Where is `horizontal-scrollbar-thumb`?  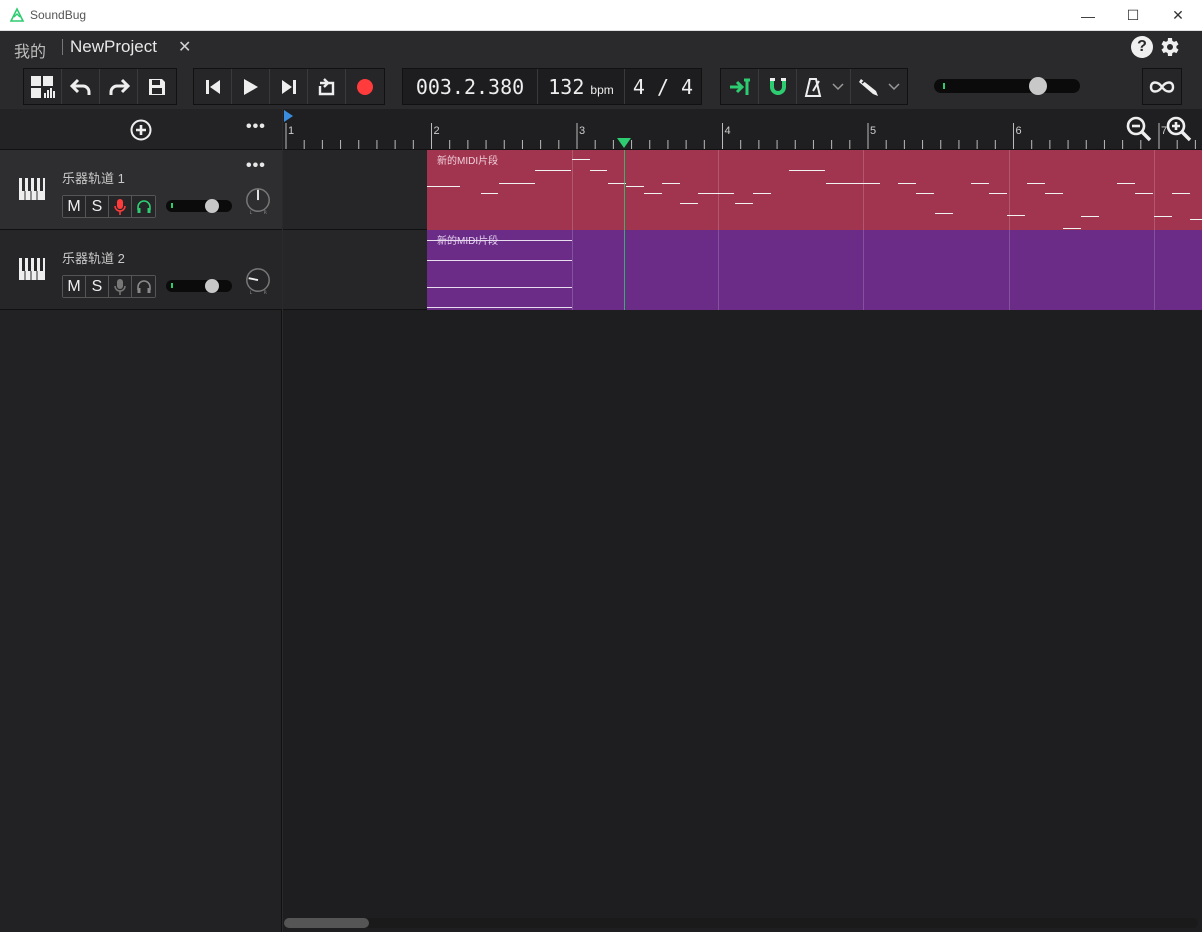 horizontal-scrollbar-thumb is located at coordinates (326, 923).